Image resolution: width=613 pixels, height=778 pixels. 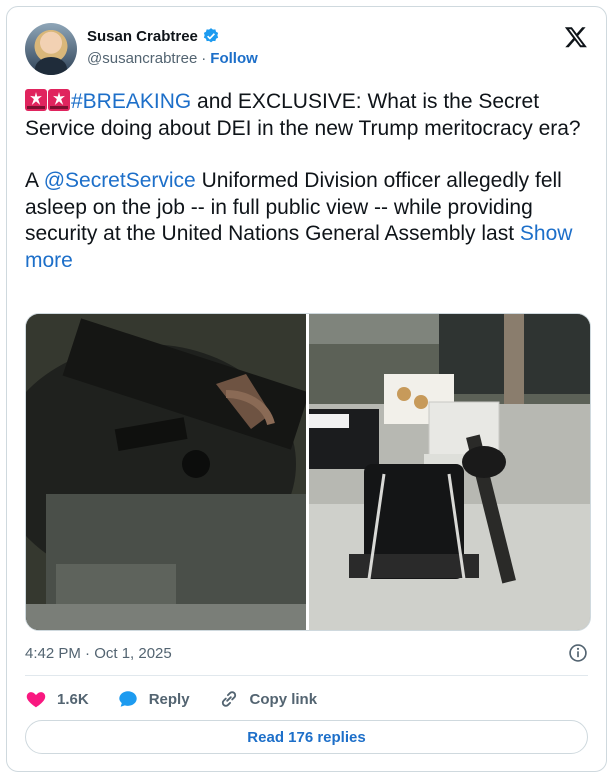 I want to click on like-button: 1.6K, so click(x=57, y=699).